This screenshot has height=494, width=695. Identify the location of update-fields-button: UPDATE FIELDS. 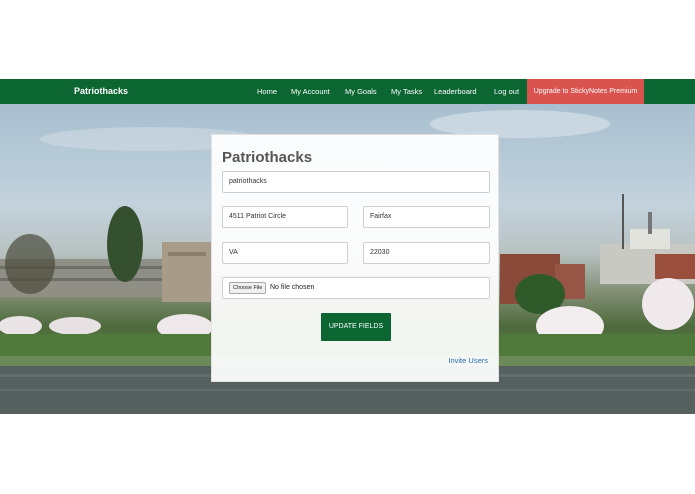
(356, 327).